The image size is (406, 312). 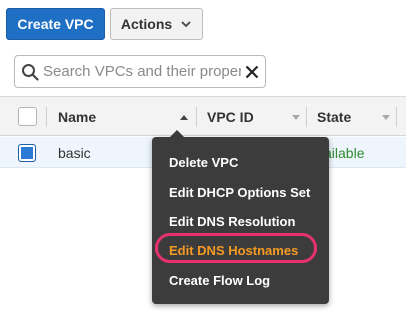 I want to click on column-header-vpc-id: VPC ID, so click(x=230, y=117).